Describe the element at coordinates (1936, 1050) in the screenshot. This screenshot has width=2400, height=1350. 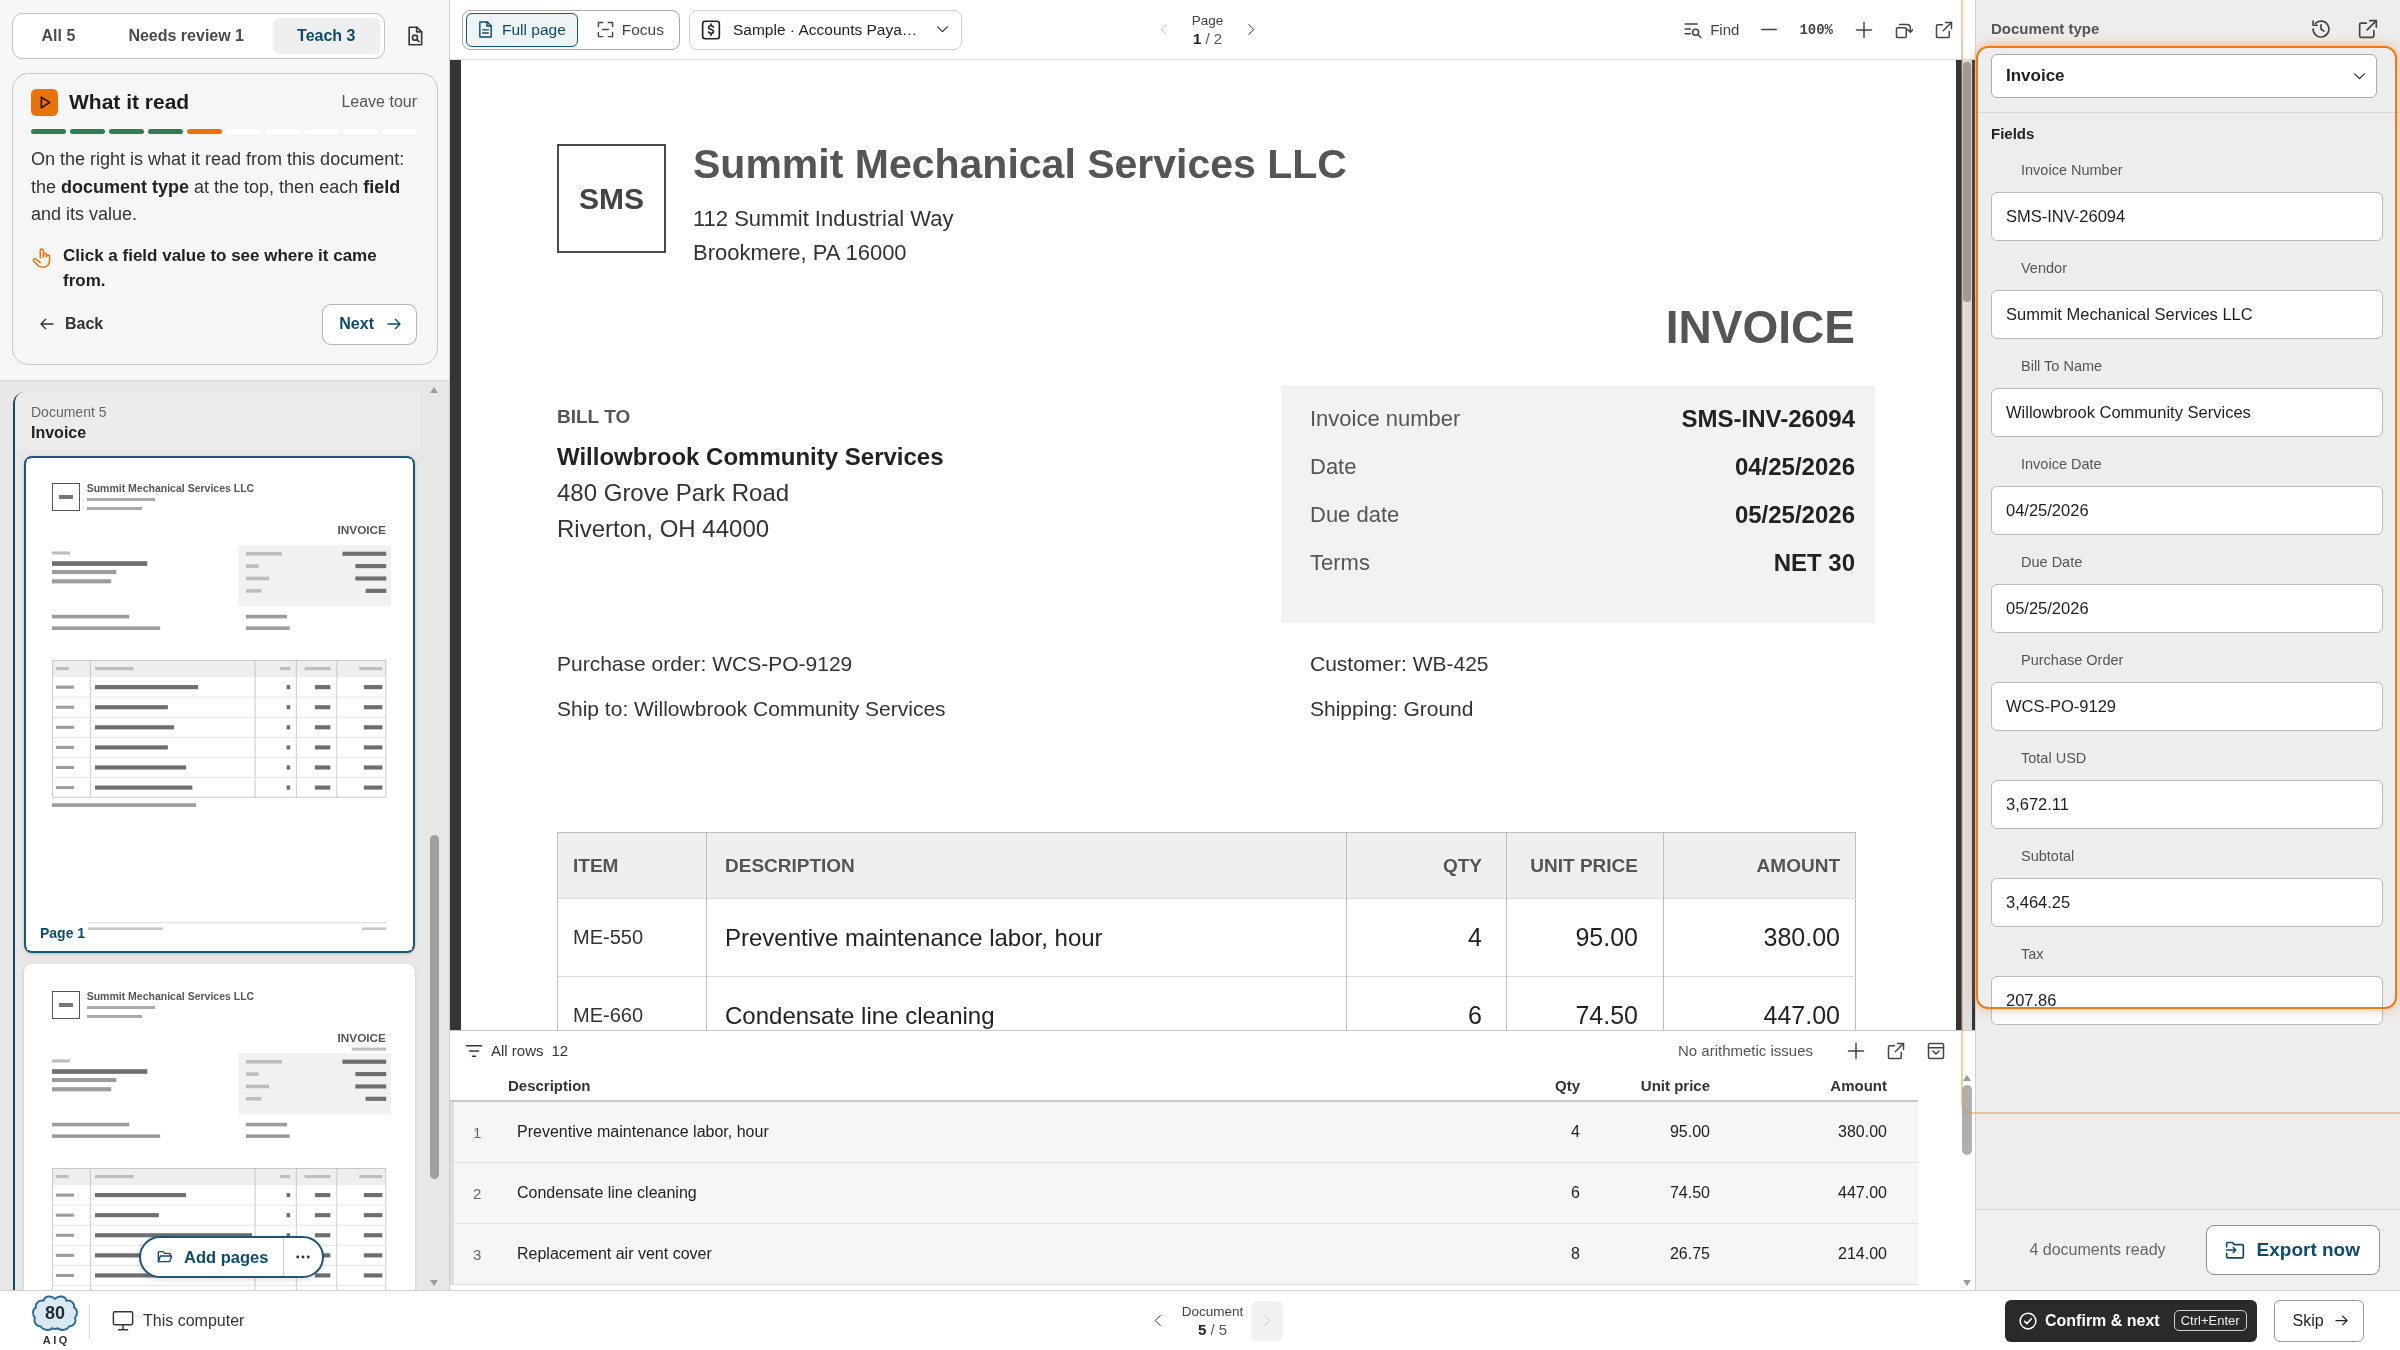
I see `collapse-icon` at that location.